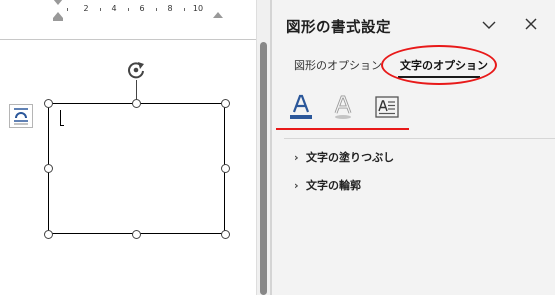  What do you see at coordinates (439, 65) in the screenshot?
I see `annotation-ellipse` at bounding box center [439, 65].